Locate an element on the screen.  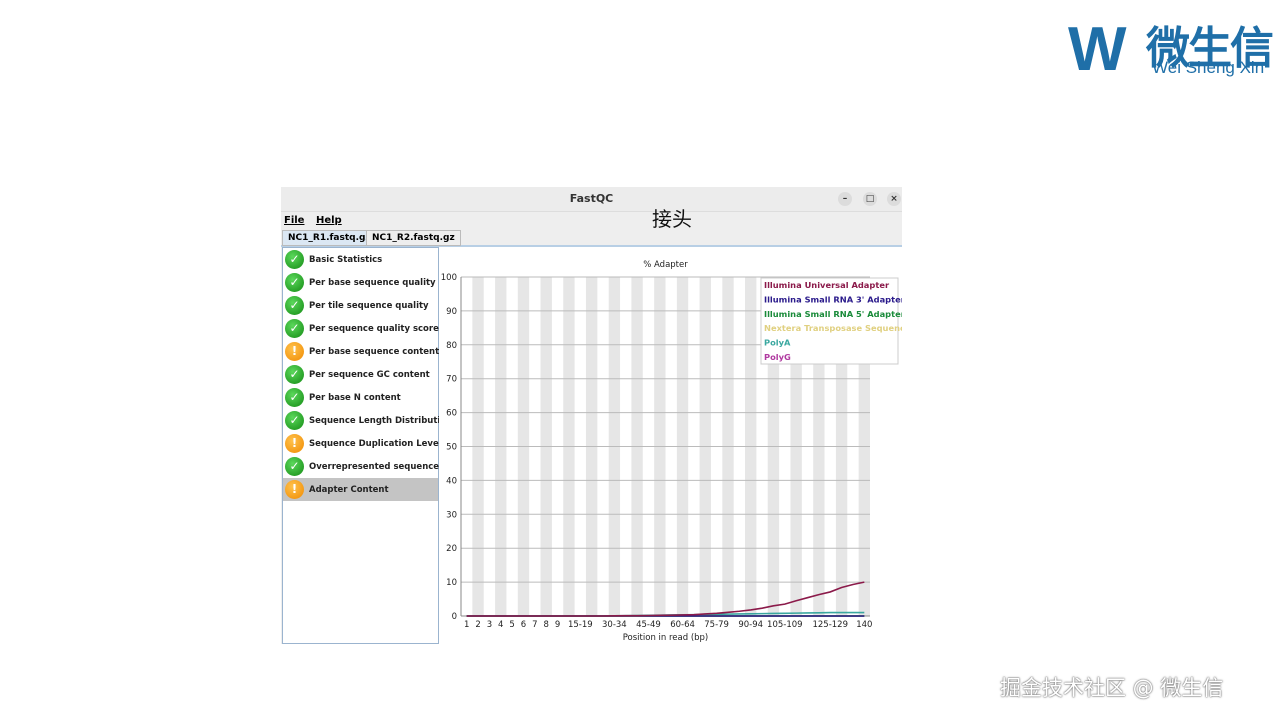
x-tick-label: 7 is located at coordinates (534, 625).